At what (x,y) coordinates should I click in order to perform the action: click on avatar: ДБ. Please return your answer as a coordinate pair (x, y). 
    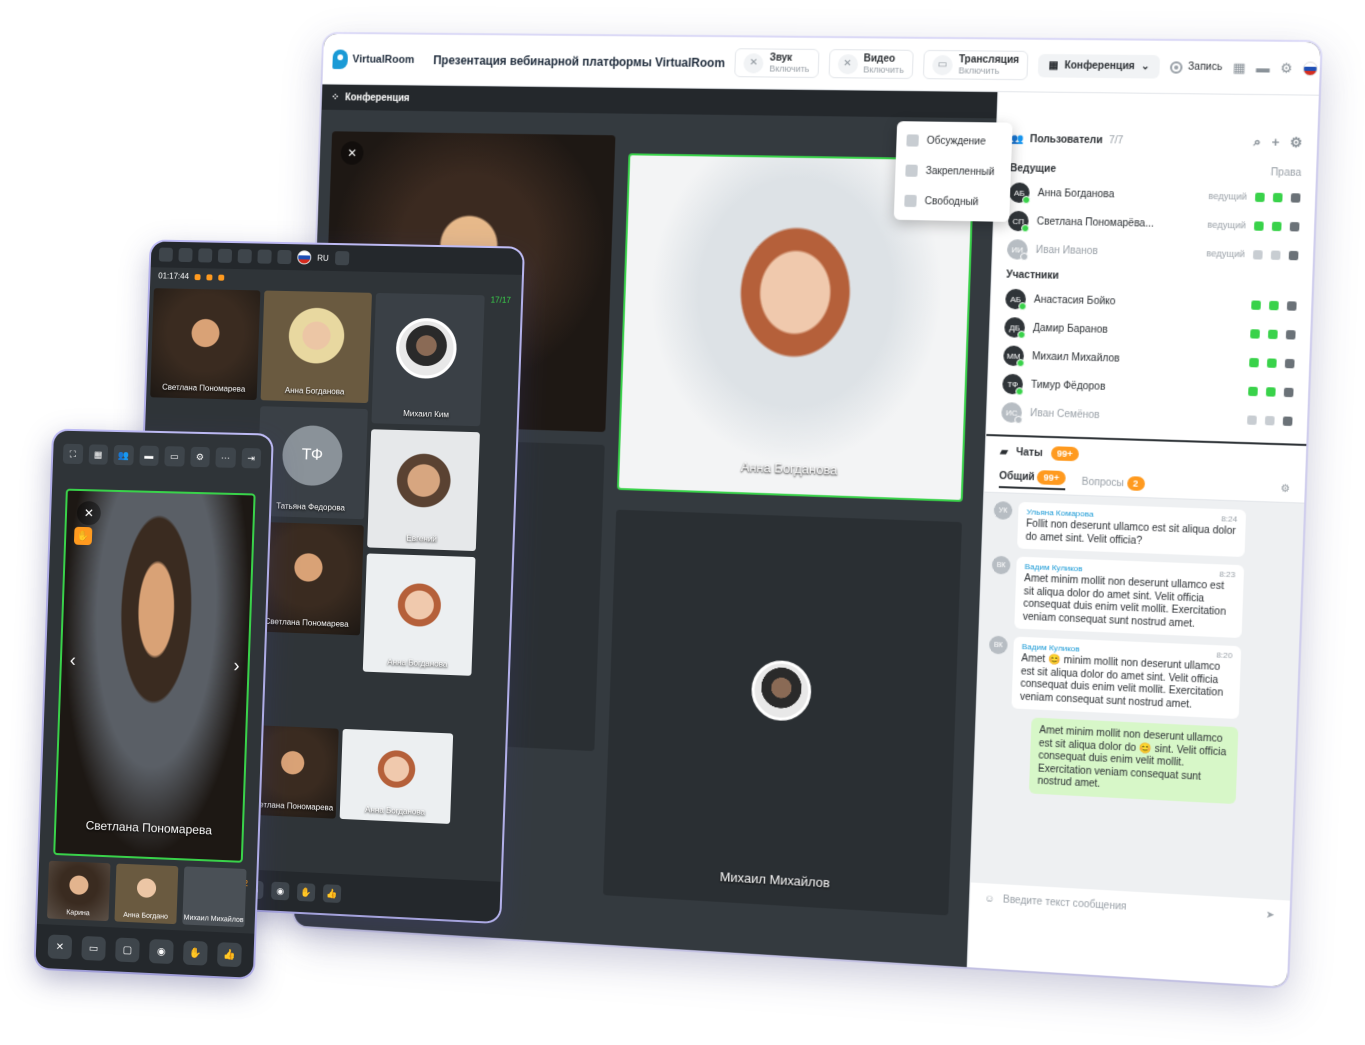
    Looking at the image, I should click on (1015, 327).